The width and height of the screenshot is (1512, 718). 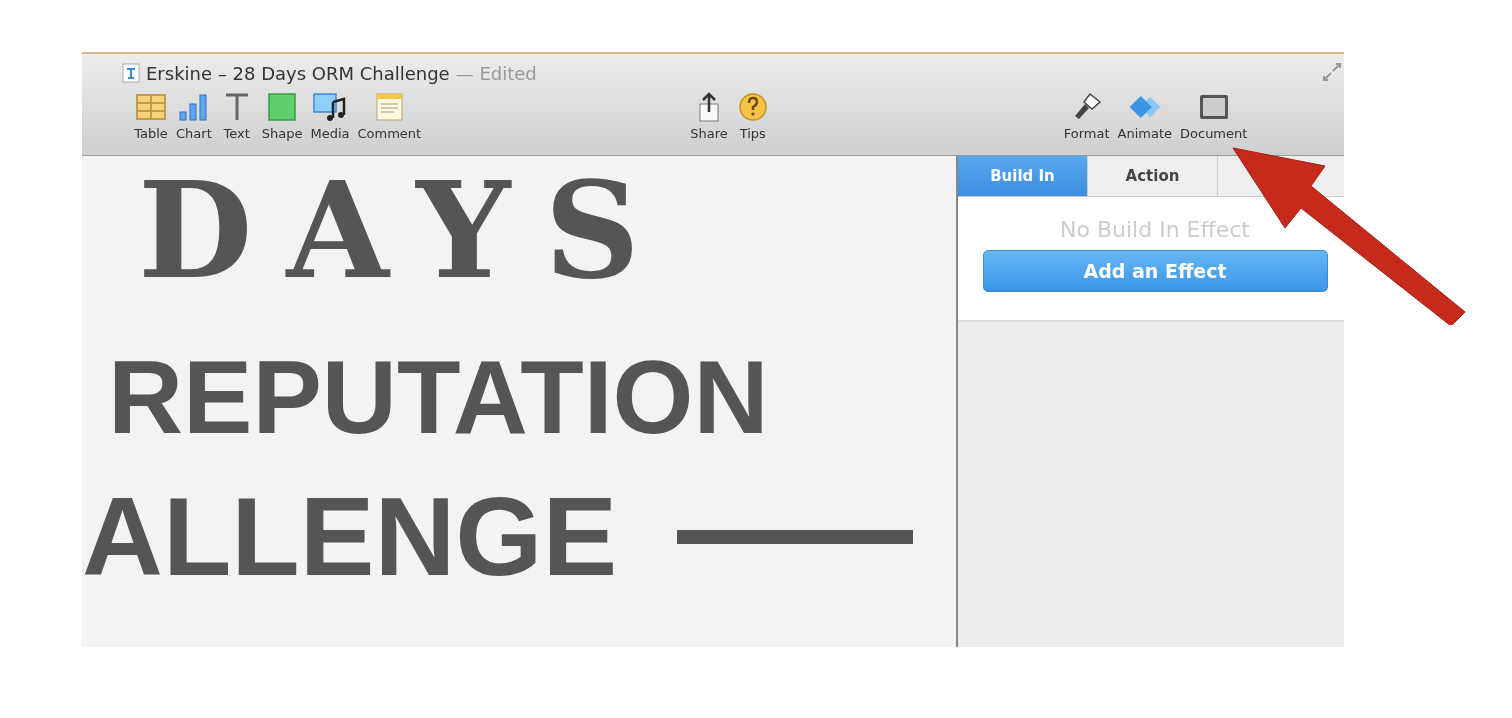 What do you see at coordinates (1332, 72) in the screenshot?
I see `fullscreen-icon` at bounding box center [1332, 72].